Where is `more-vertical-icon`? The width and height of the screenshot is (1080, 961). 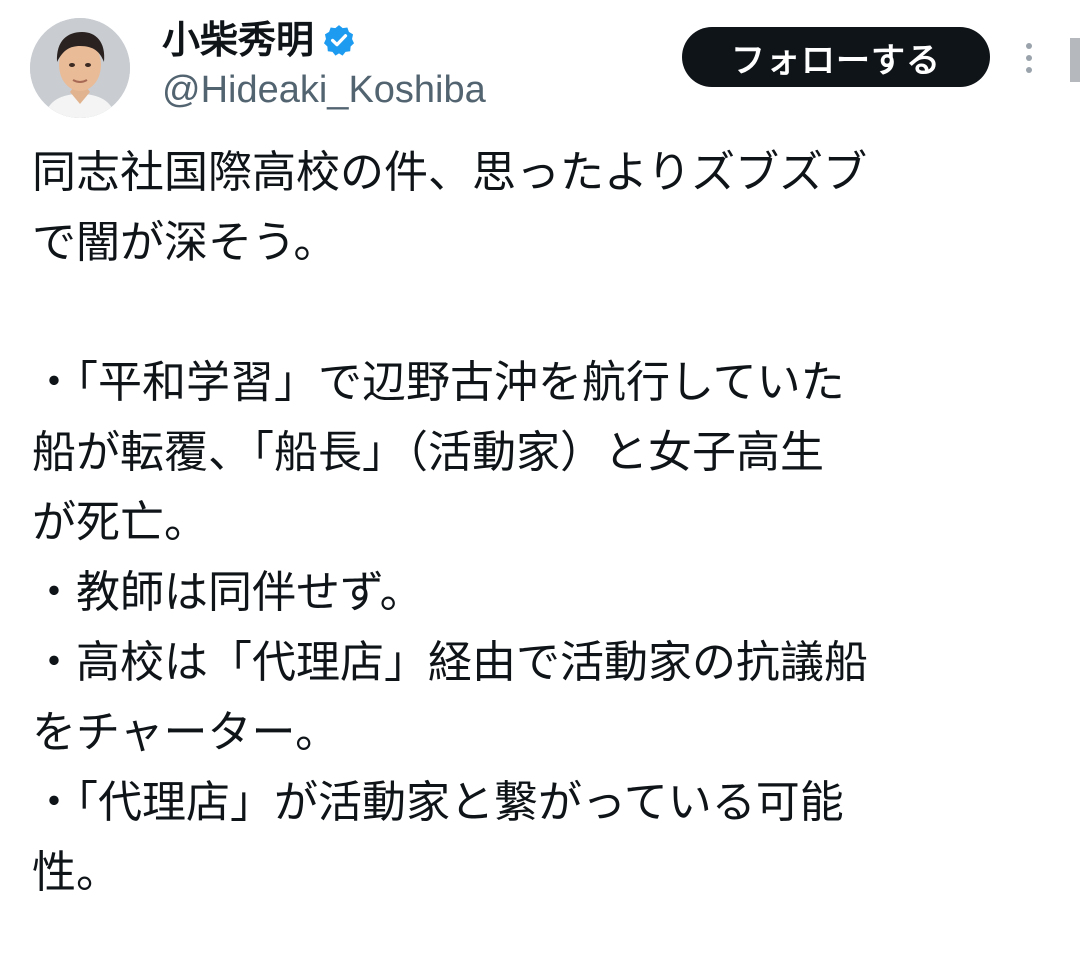 more-vertical-icon is located at coordinates (1029, 58).